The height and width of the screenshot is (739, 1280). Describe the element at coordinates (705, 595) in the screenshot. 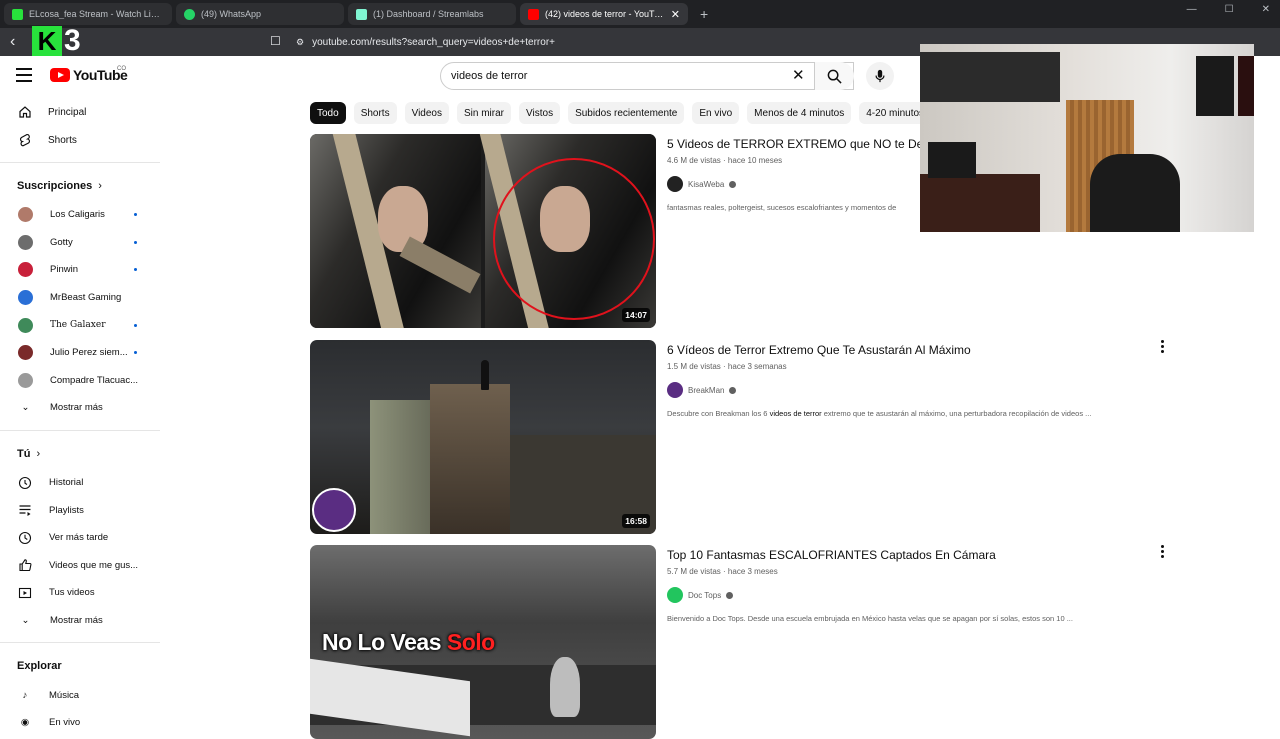

I see `channel-name: Doc Tops` at that location.